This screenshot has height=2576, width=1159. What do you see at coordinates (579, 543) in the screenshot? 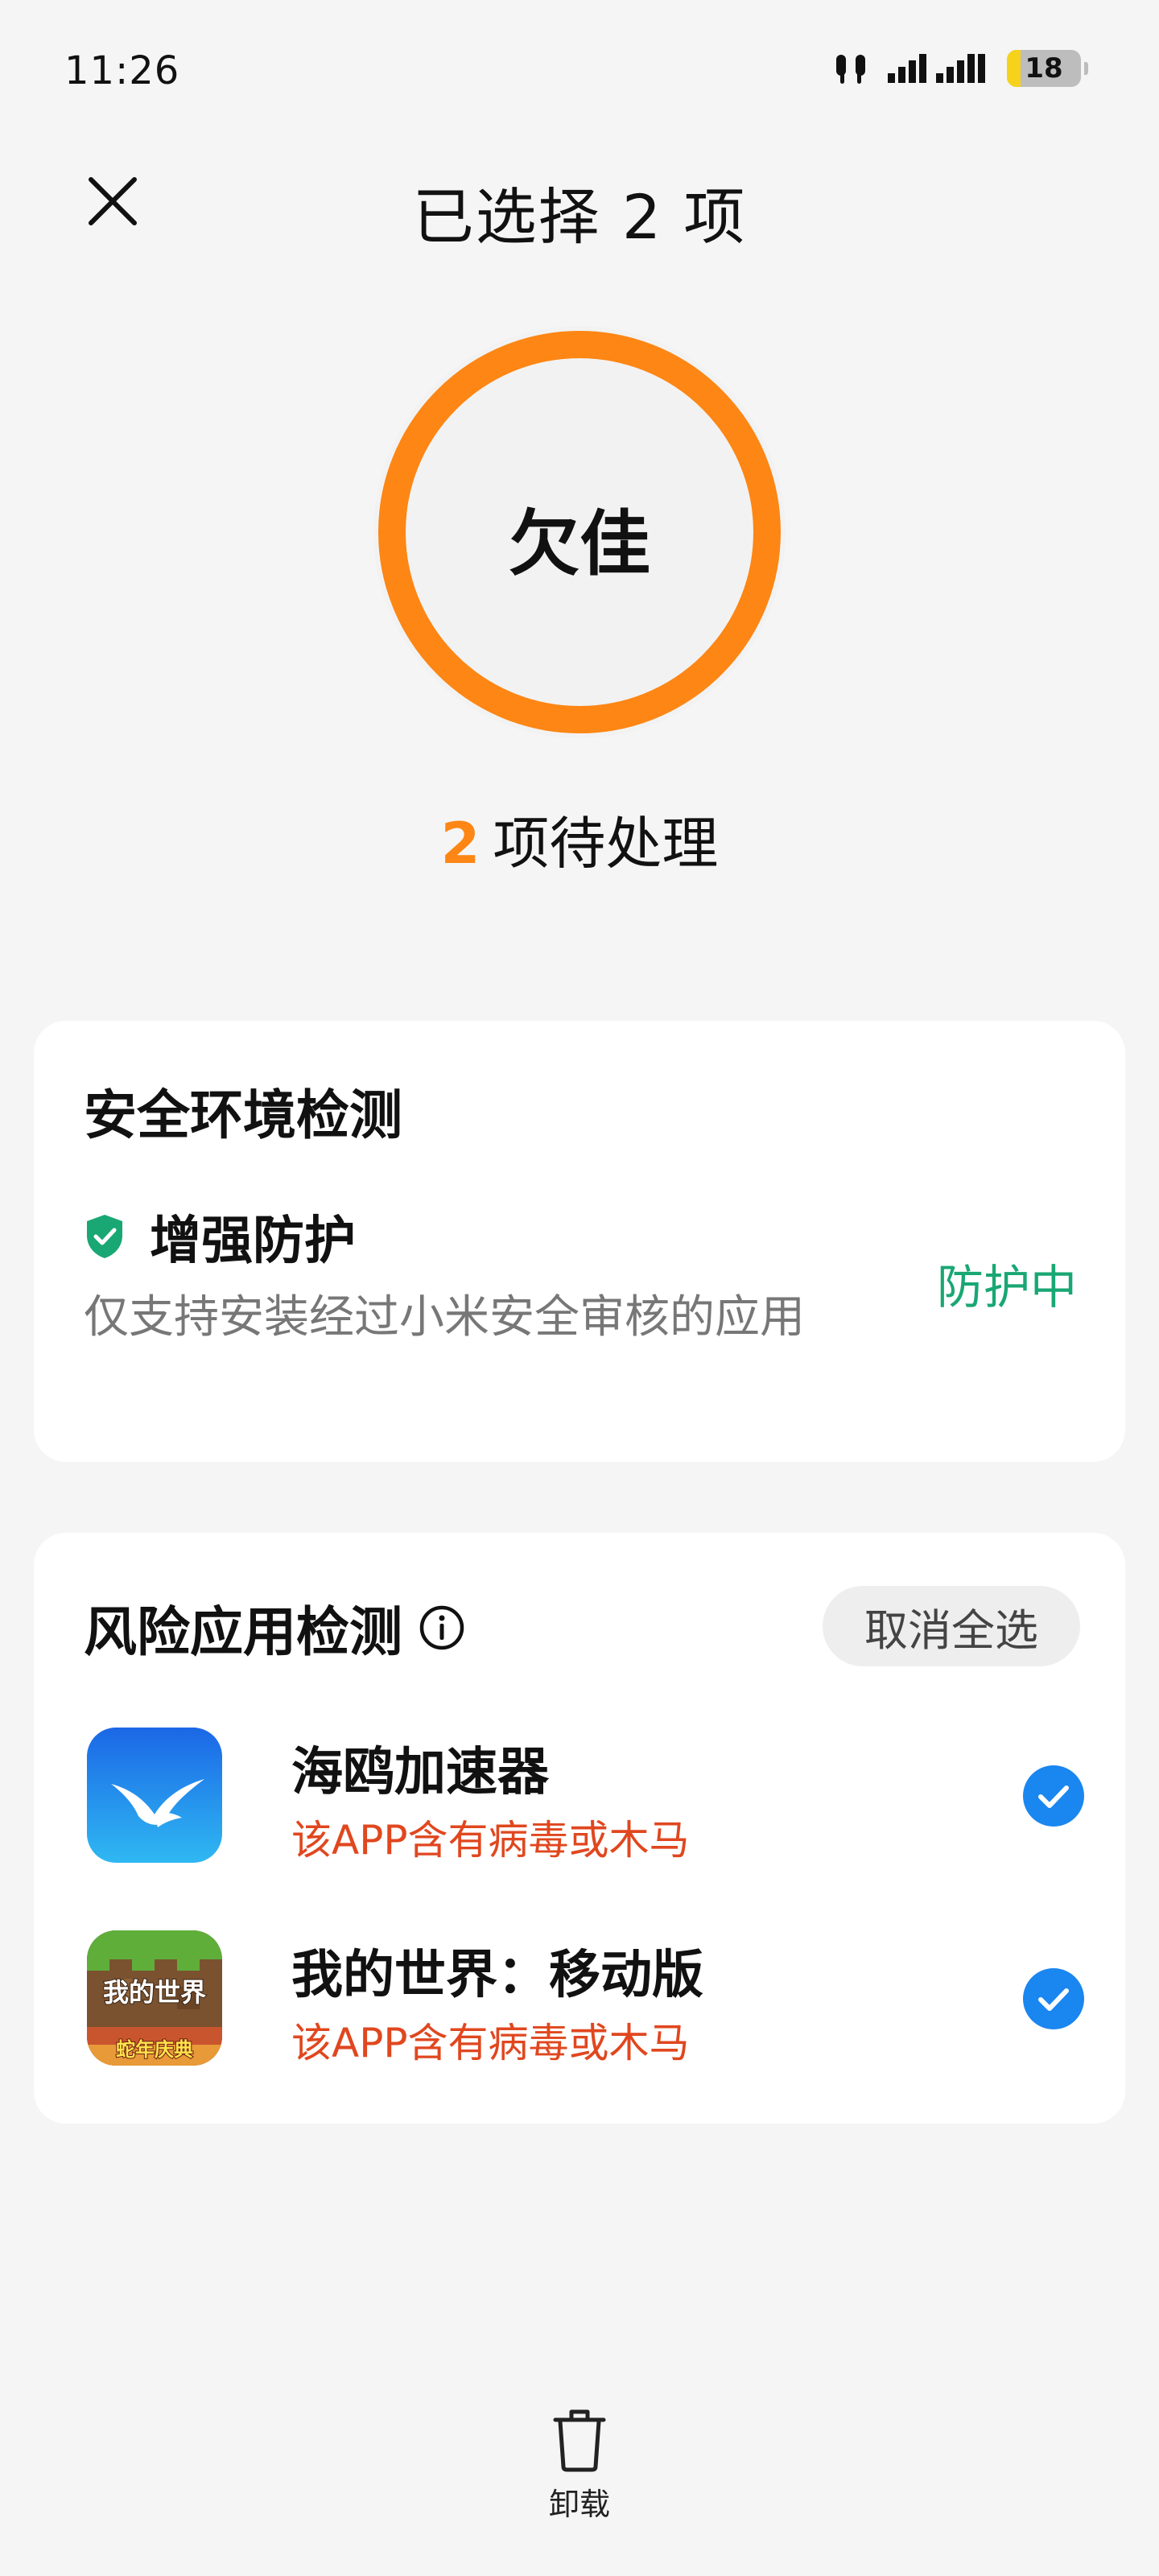
I see `score-label: 欠佳` at bounding box center [579, 543].